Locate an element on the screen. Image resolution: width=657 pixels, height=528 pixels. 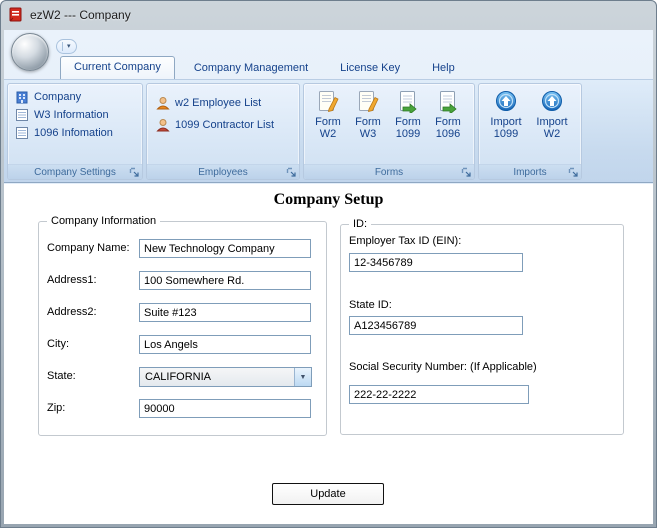
tab-help: Help is located at coordinates (443, 68).